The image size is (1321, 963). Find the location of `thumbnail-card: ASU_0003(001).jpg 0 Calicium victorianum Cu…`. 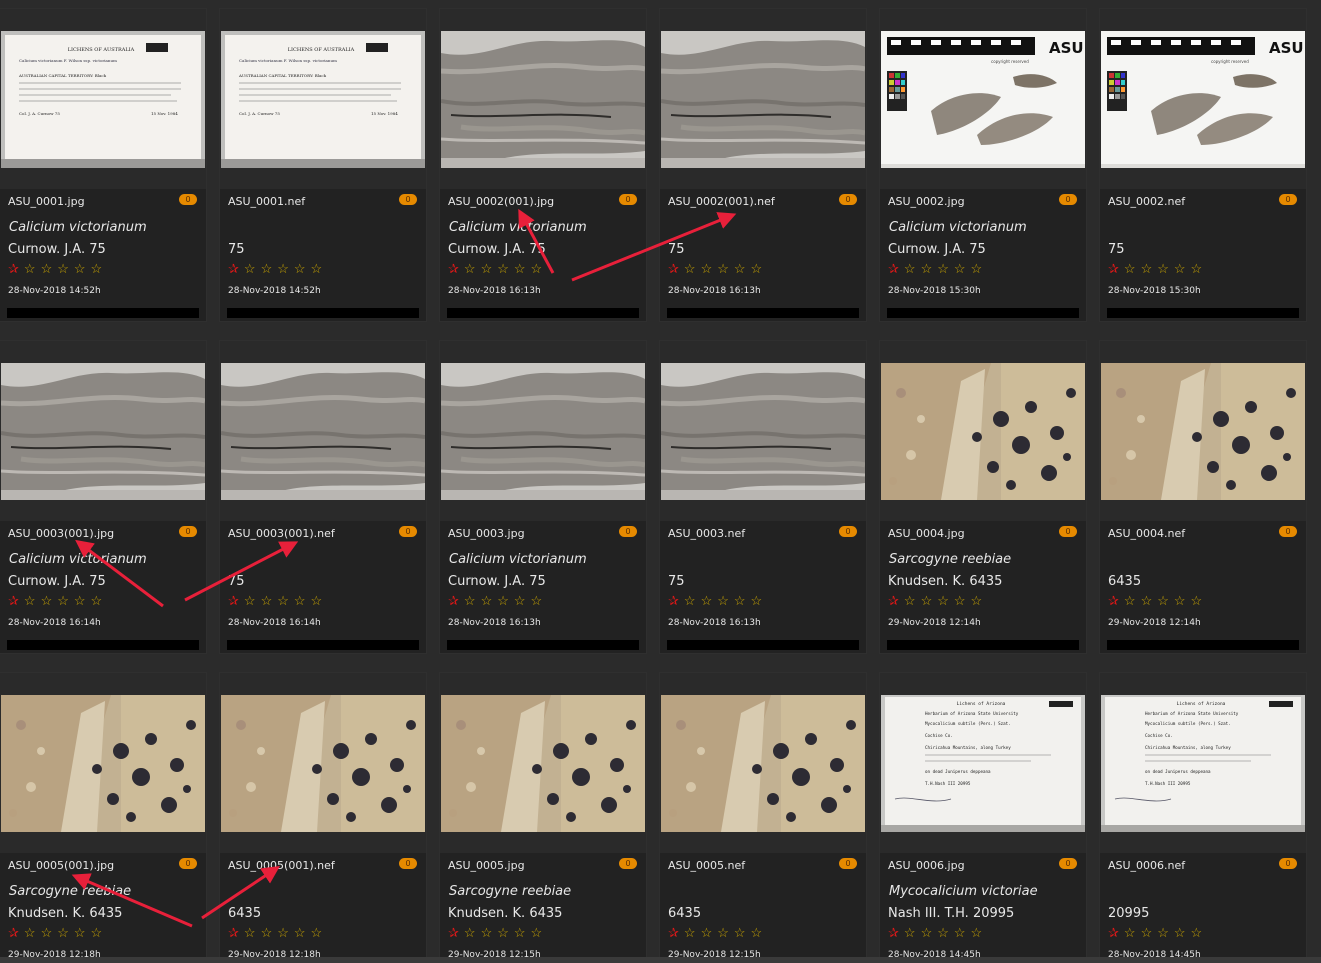

thumbnail-card: ASU_0003(001).jpg 0 Calicium victorianum Cu… is located at coordinates (103, 497).